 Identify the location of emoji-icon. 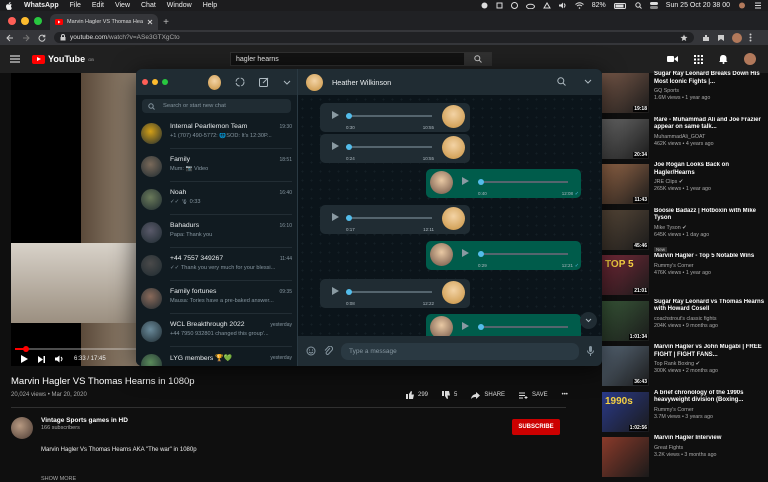
(311, 351).